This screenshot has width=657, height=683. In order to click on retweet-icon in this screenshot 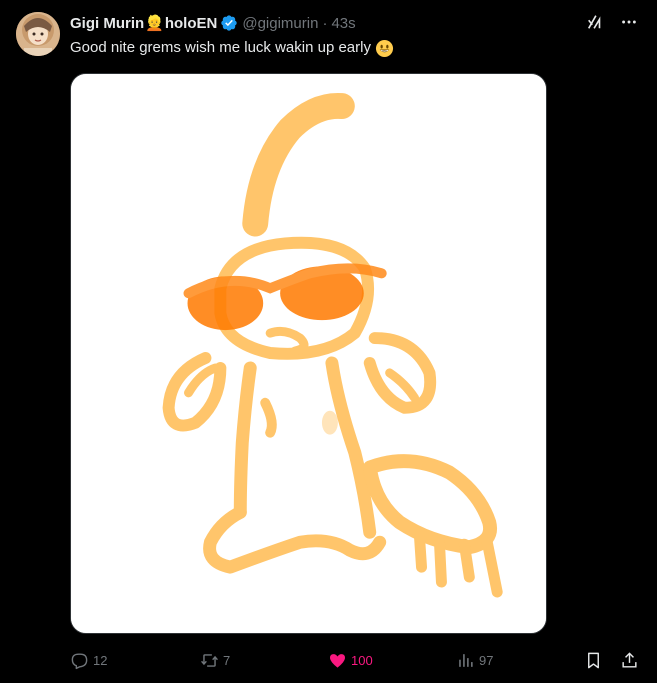, I will do `click(209, 660)`.